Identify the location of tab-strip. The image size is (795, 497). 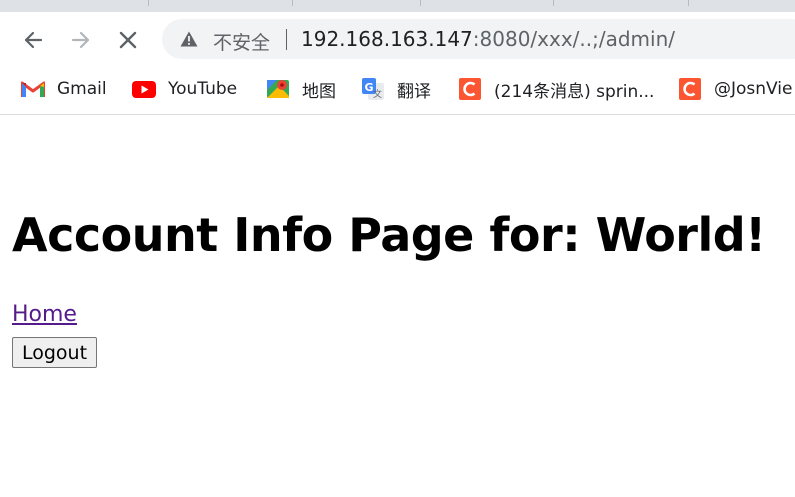
(397, 6).